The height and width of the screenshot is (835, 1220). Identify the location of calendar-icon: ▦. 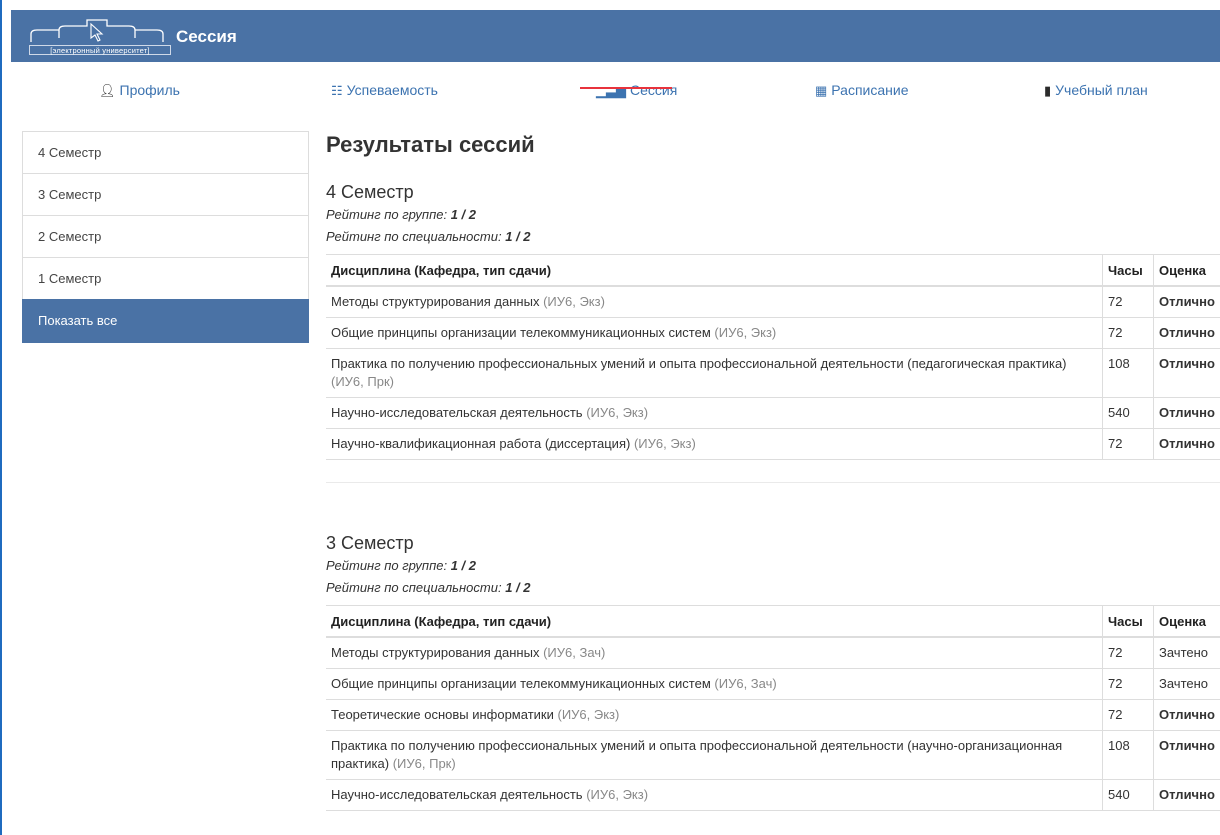
(821, 91).